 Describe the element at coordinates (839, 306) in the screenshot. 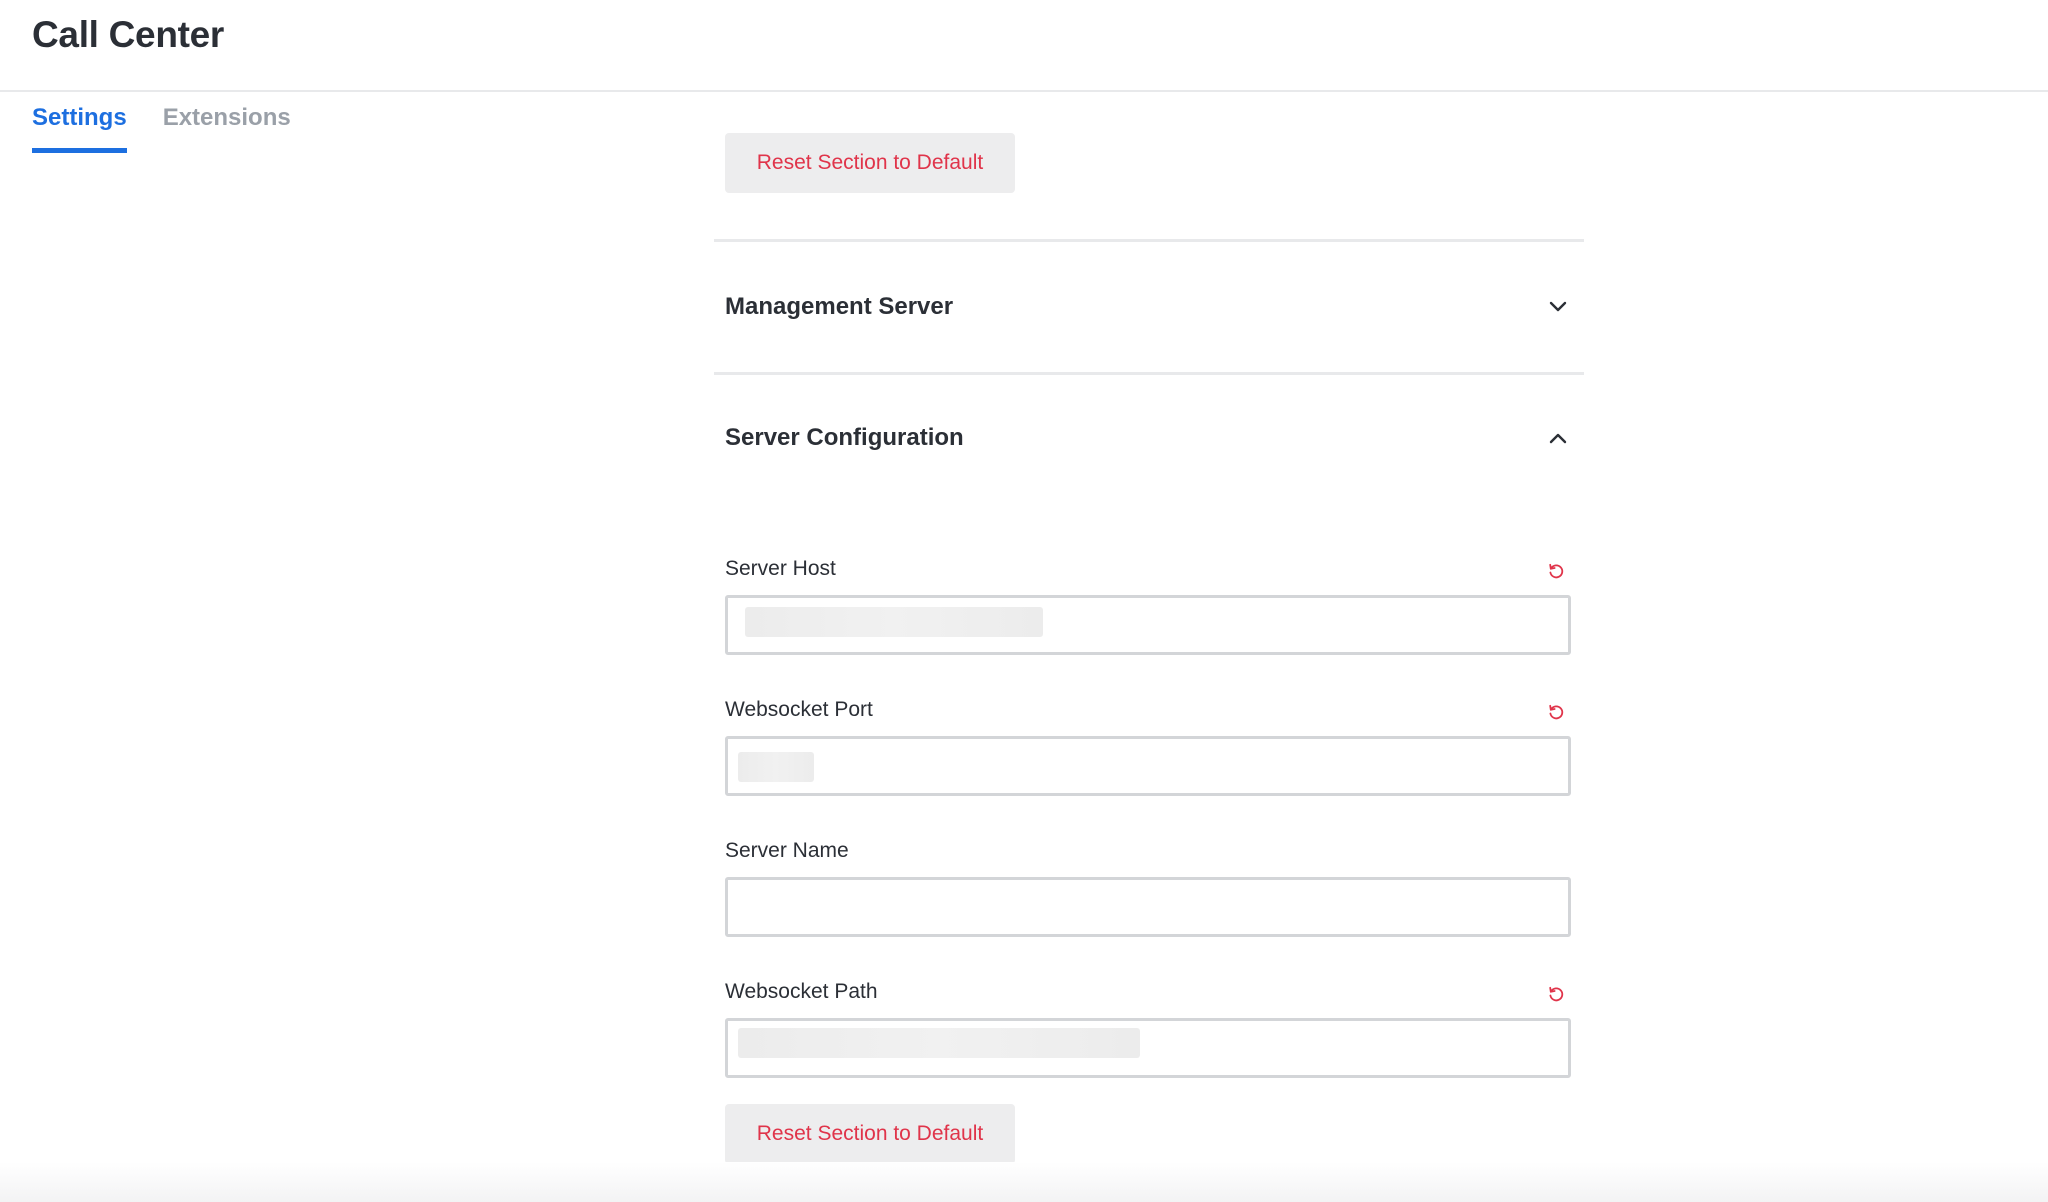

I see `section-title-management-server: Management Server` at that location.